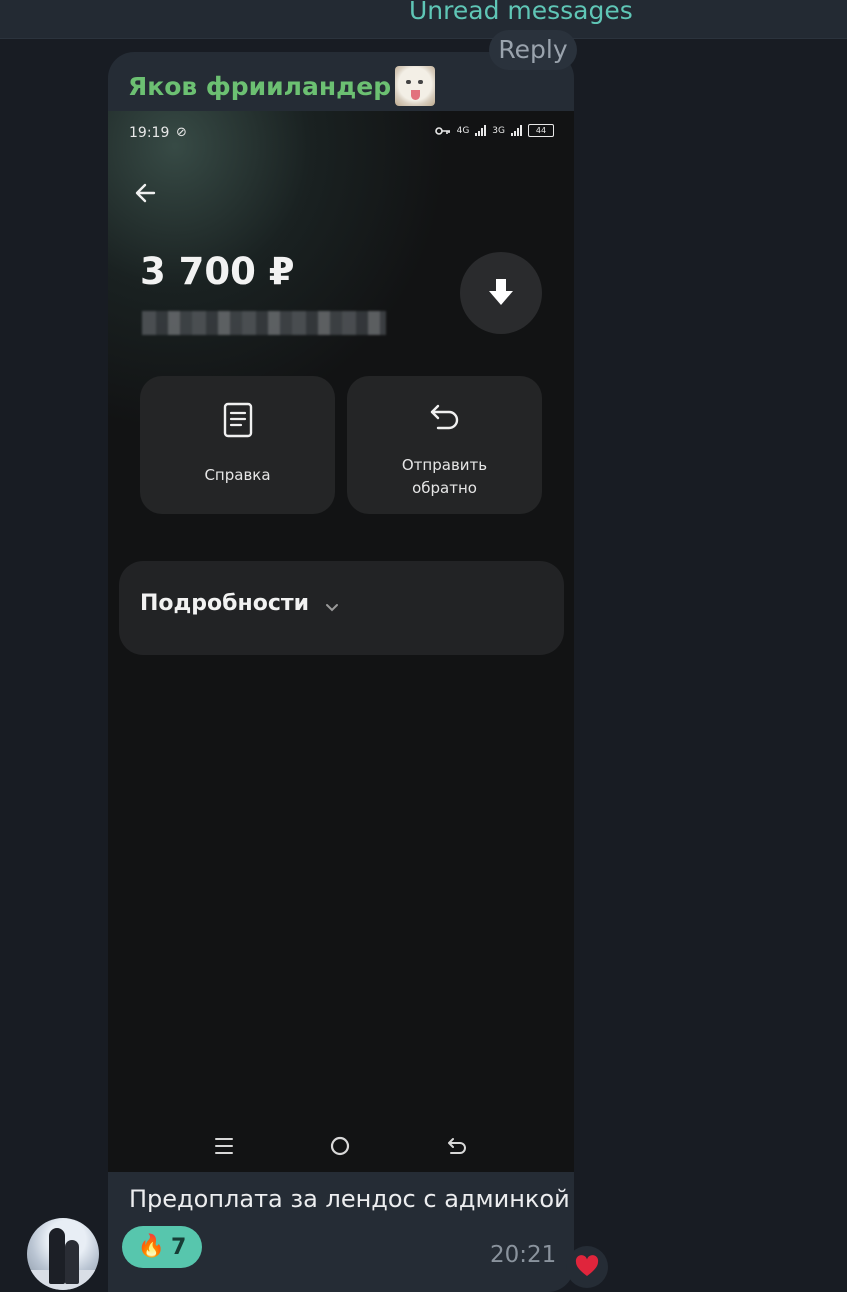  Describe the element at coordinates (149, 133) in the screenshot. I see `status-time: 19:19` at that location.